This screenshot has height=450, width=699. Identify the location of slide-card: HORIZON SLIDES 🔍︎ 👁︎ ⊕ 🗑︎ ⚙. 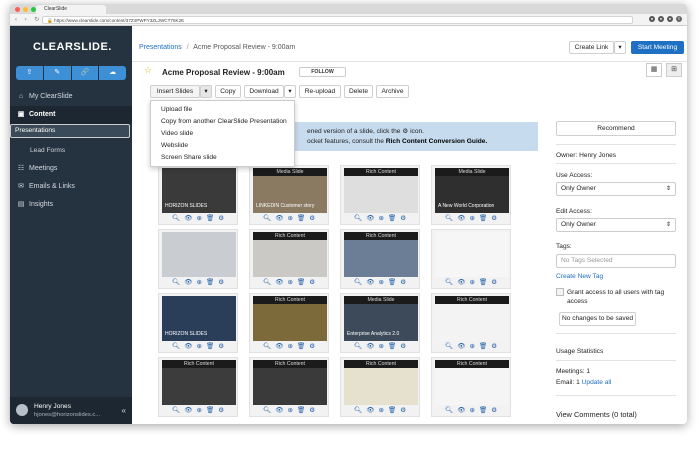
(198, 323).